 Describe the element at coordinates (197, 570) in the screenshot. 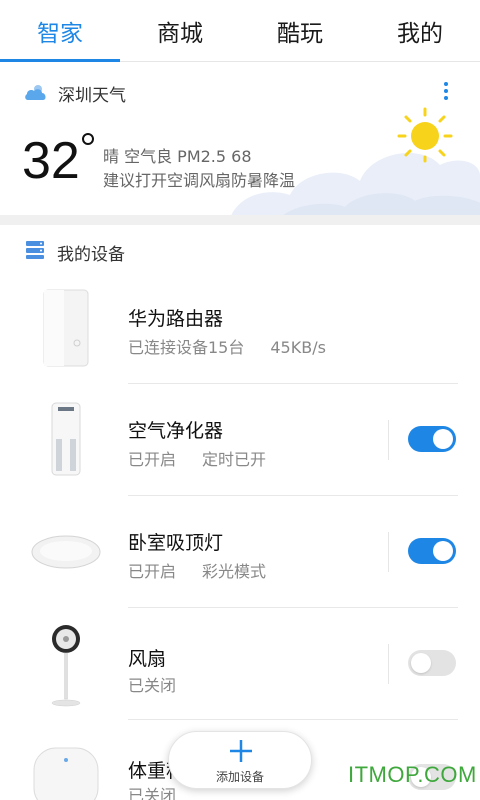

I see `device-status: 已开启 彩光模式` at that location.